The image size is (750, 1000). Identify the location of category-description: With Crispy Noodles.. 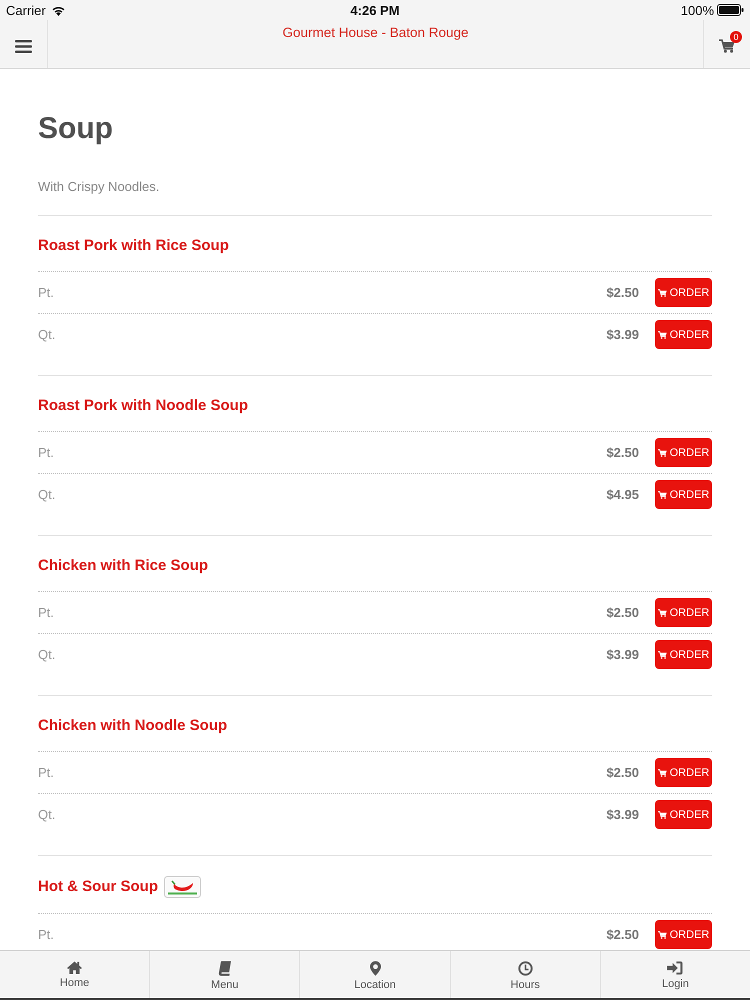
(99, 187).